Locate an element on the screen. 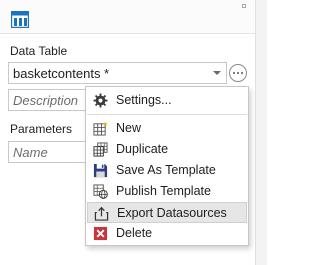 The width and height of the screenshot is (320, 265). panel-right-edge is located at coordinates (261, 132).